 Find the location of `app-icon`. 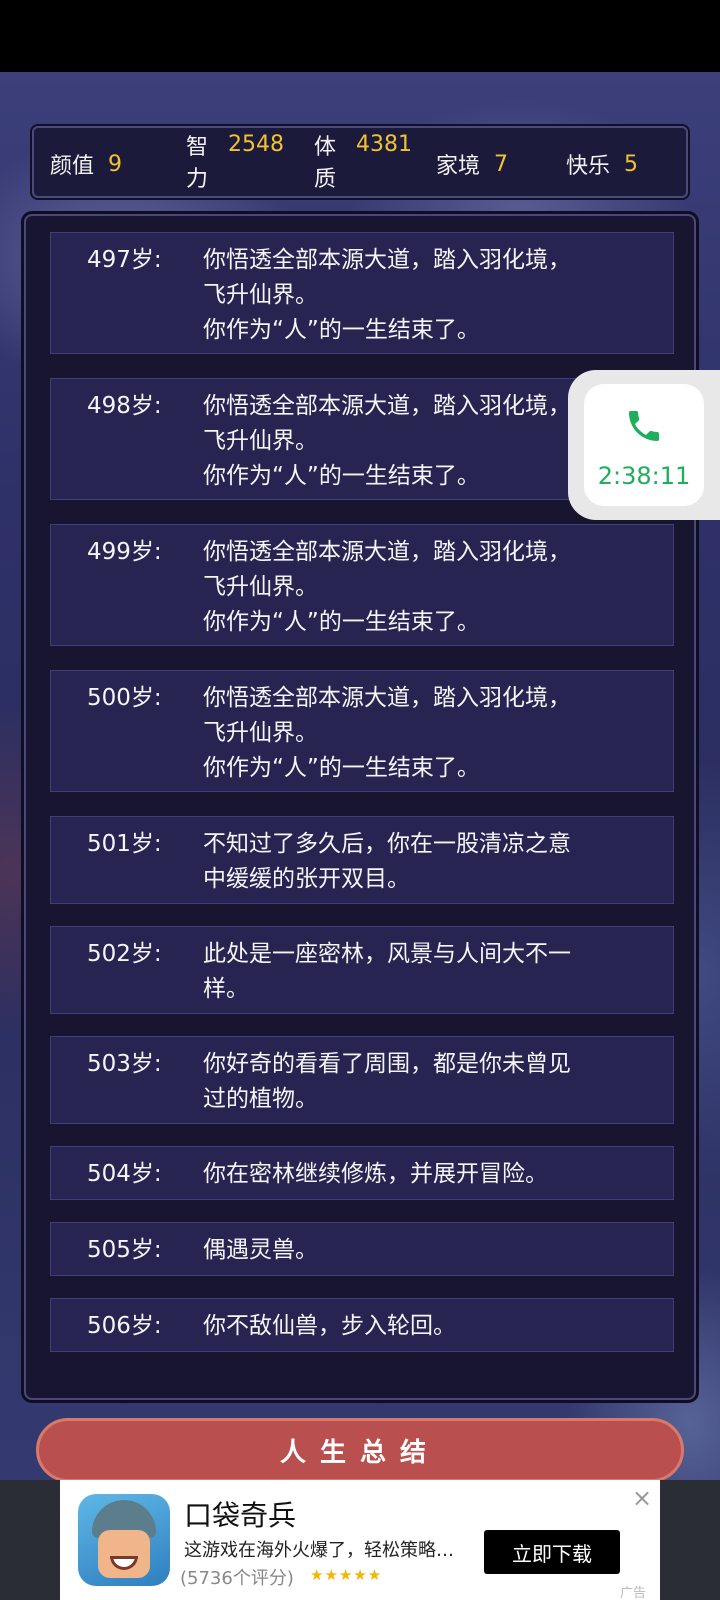

app-icon is located at coordinates (124, 1540).